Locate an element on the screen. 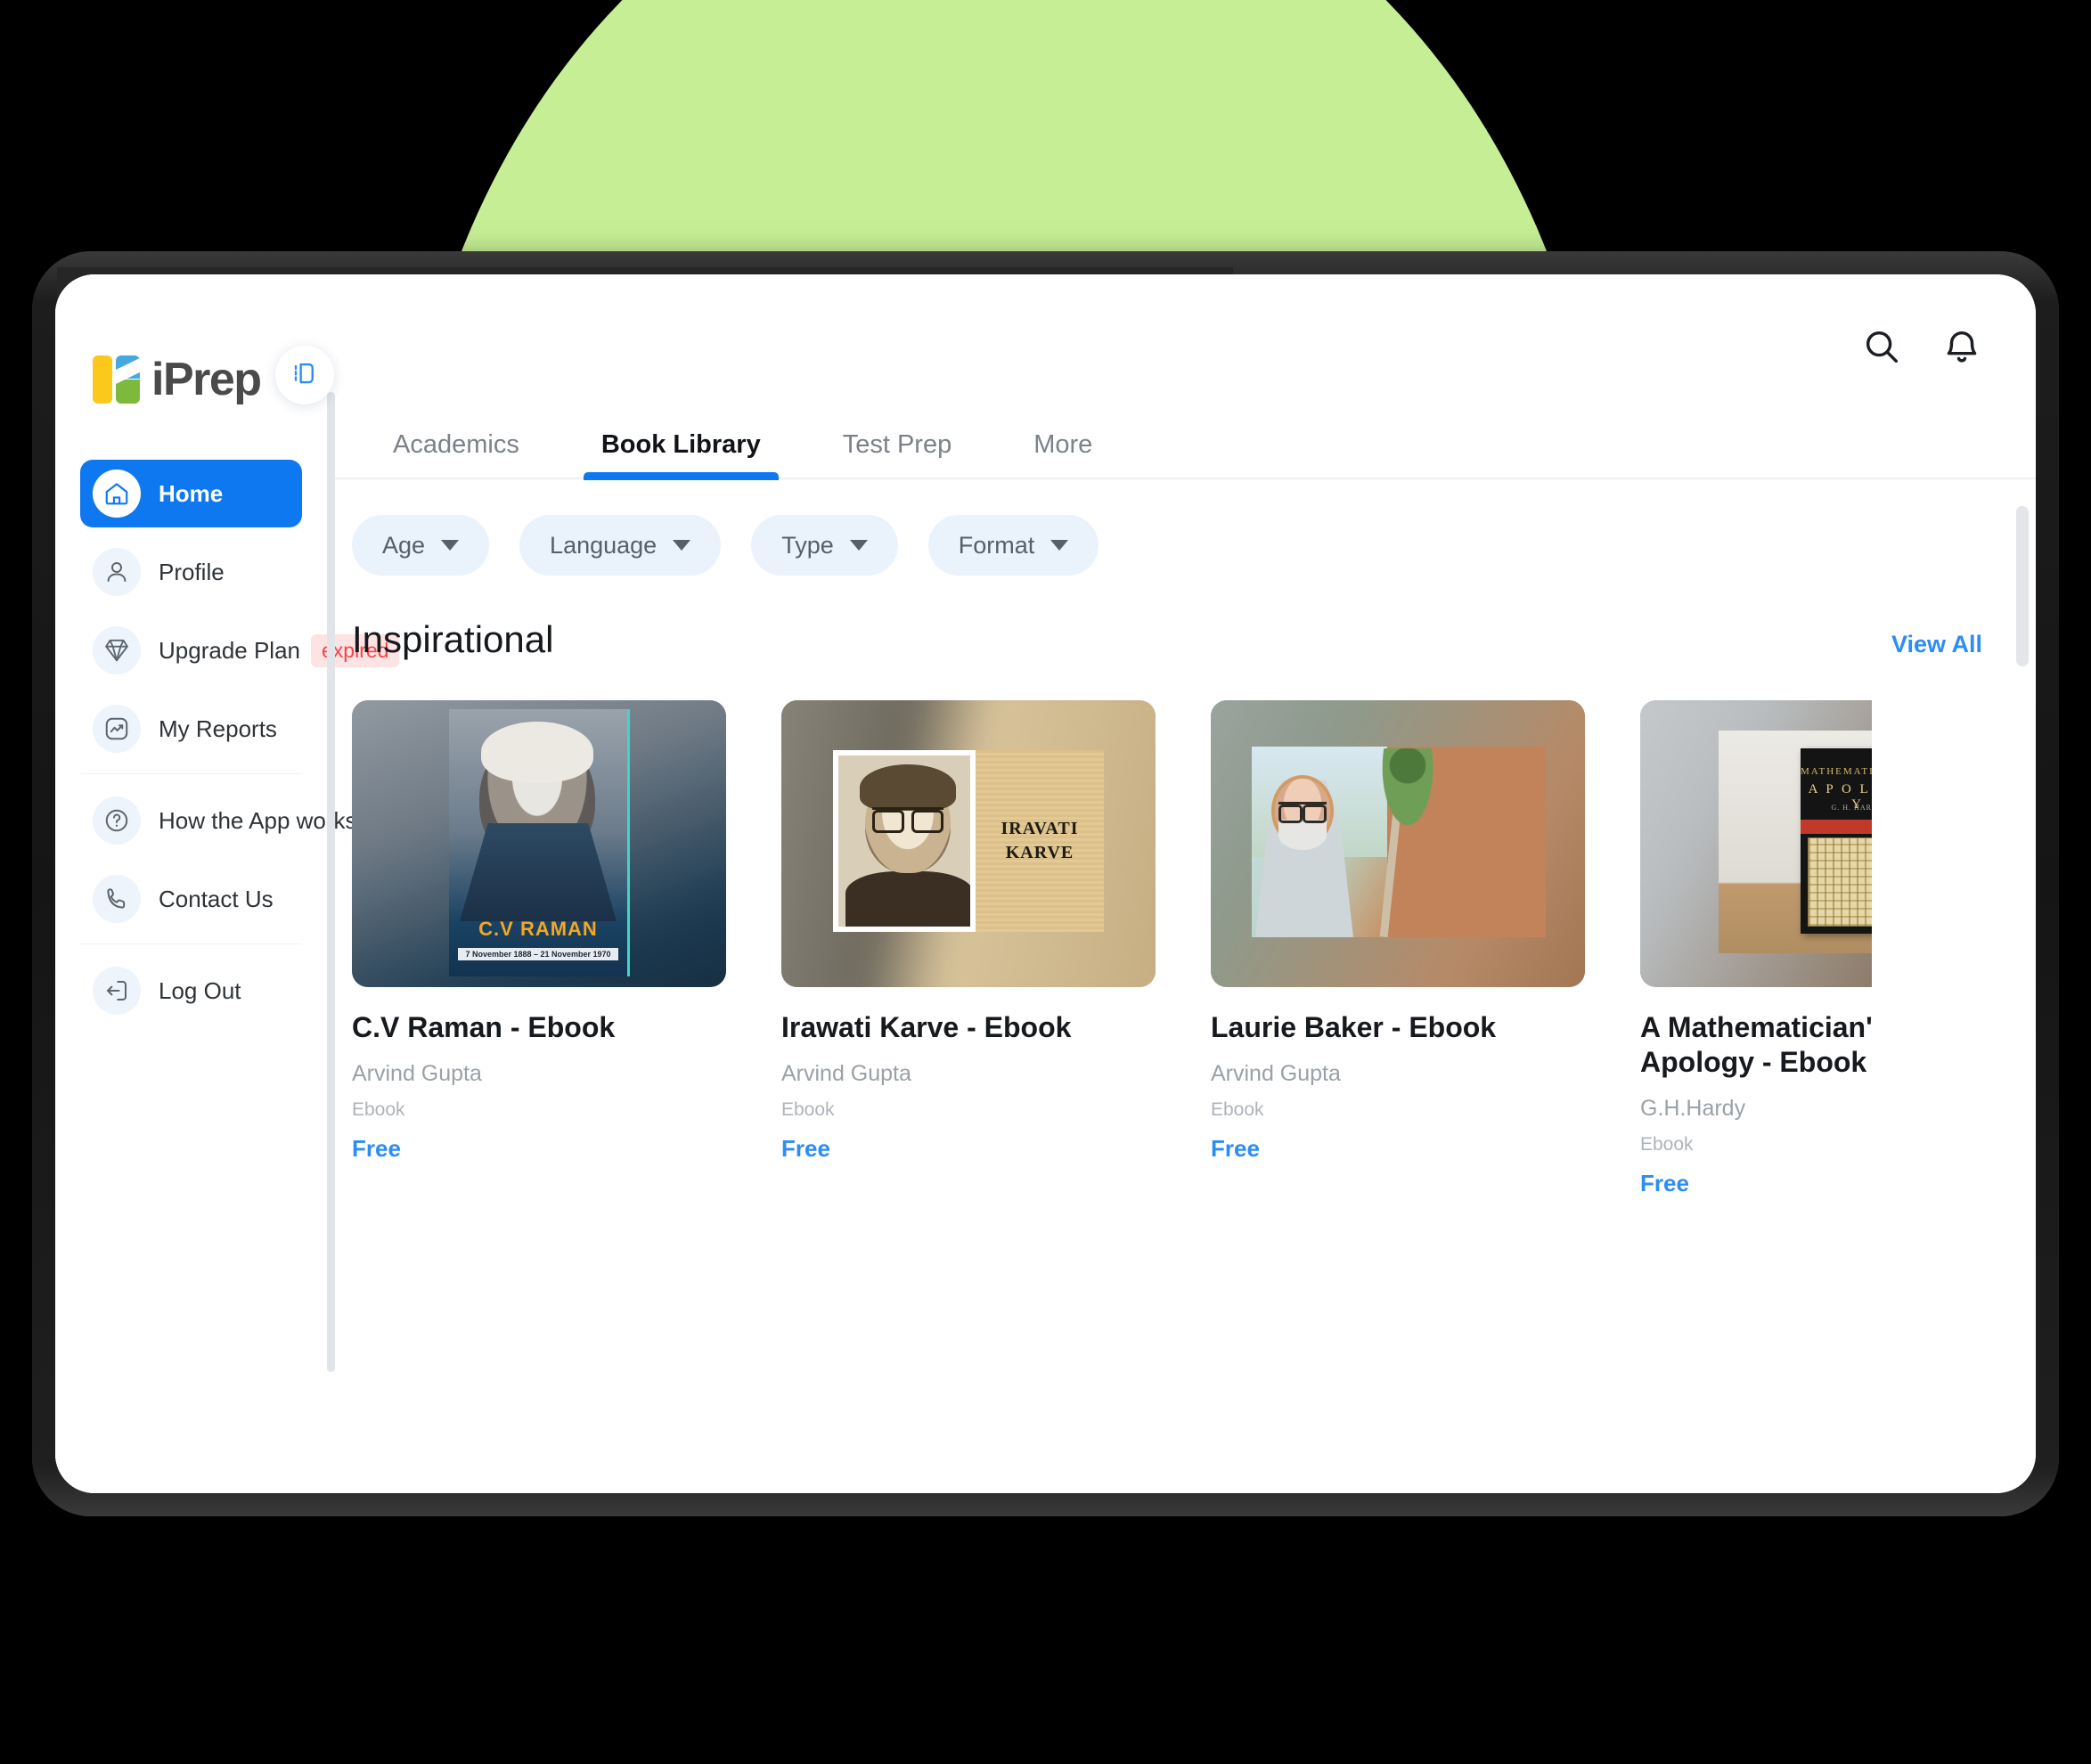 This screenshot has width=2091, height=1764. phone-icon is located at coordinates (117, 899).